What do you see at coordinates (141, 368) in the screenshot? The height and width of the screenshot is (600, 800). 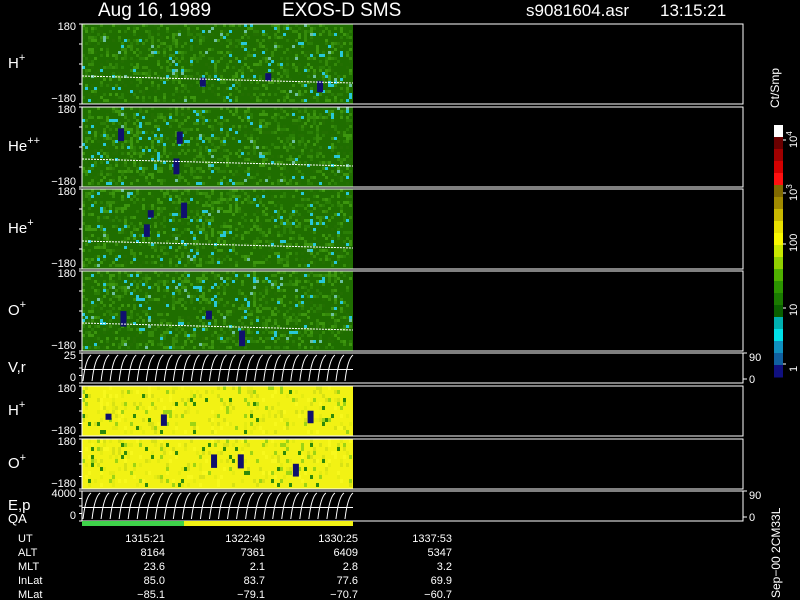 I see `trace-curve` at bounding box center [141, 368].